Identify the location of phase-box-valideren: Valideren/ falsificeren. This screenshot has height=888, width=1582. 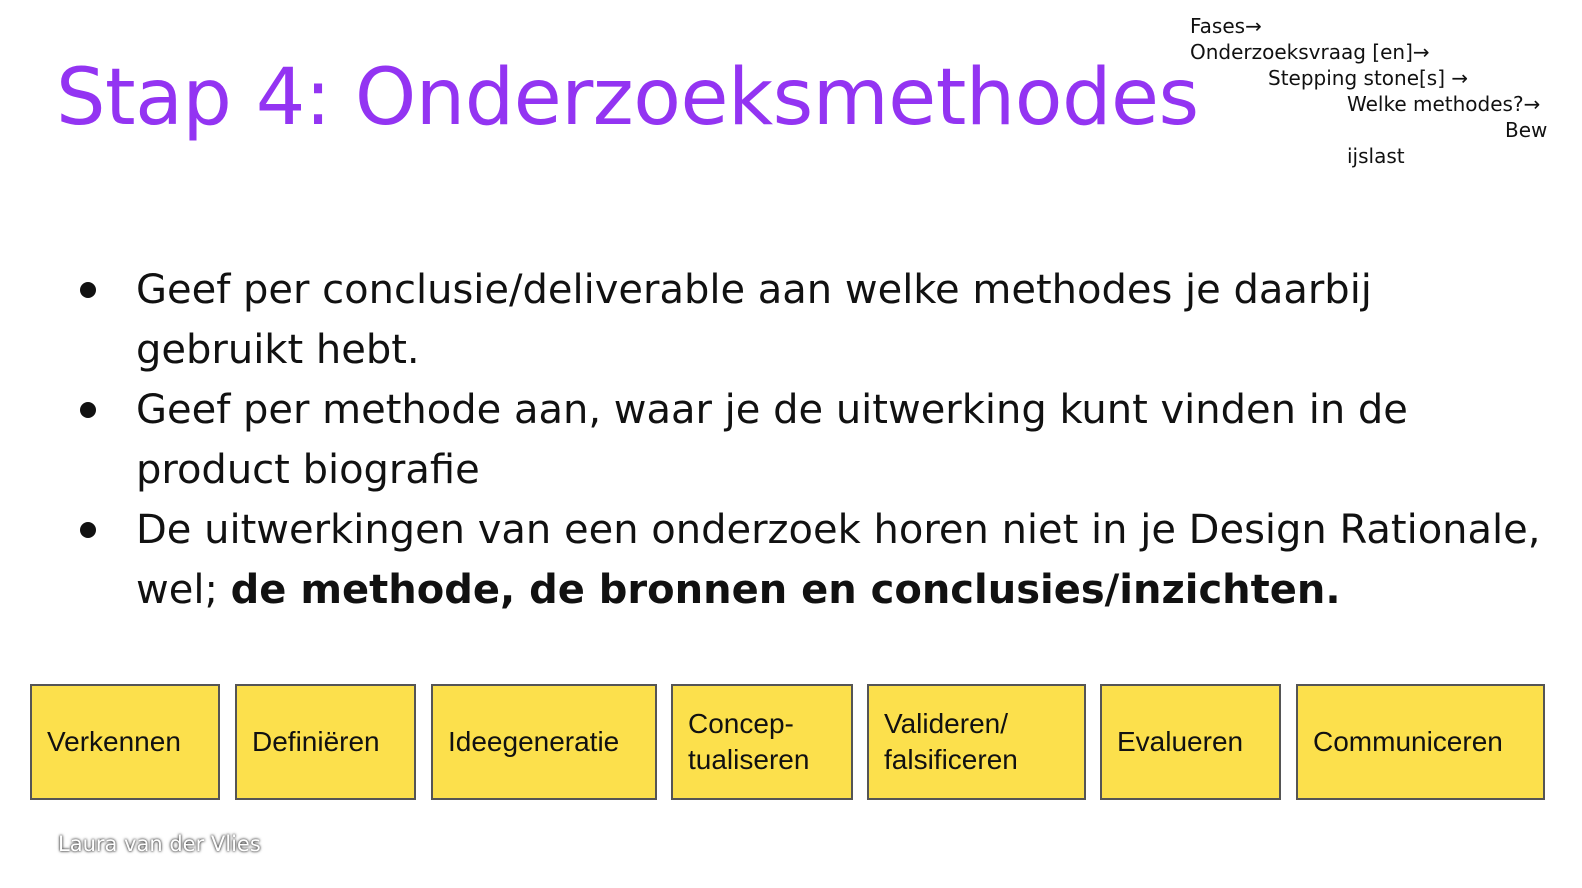
(976, 742).